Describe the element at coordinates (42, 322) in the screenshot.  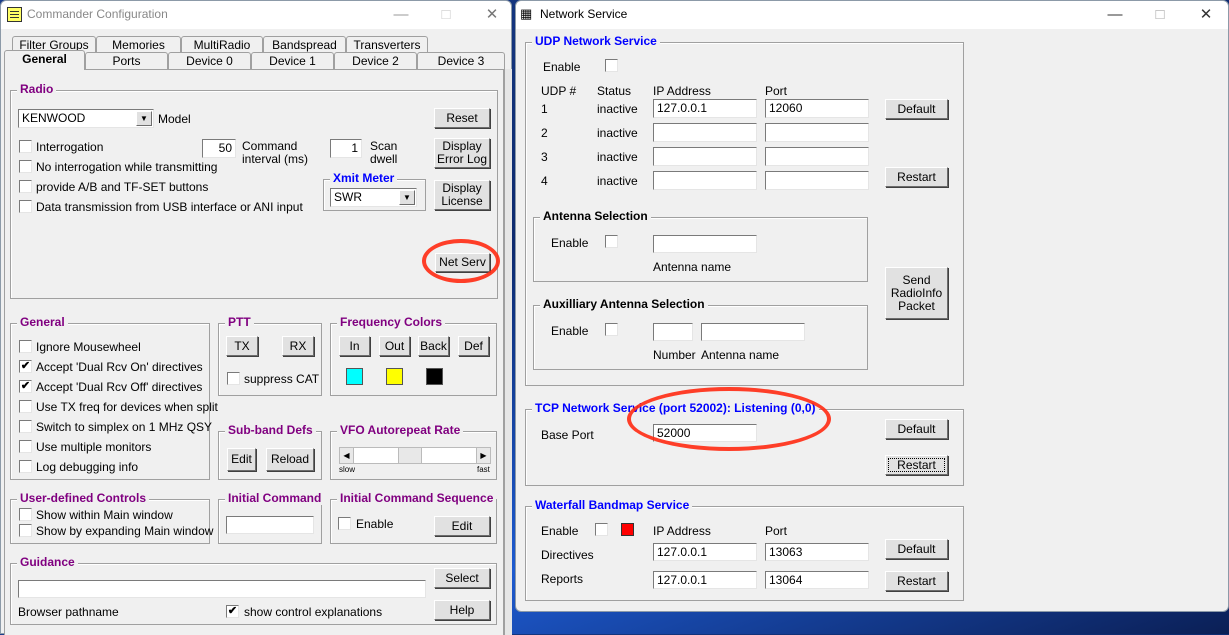
I see `general-group-title: General` at that location.